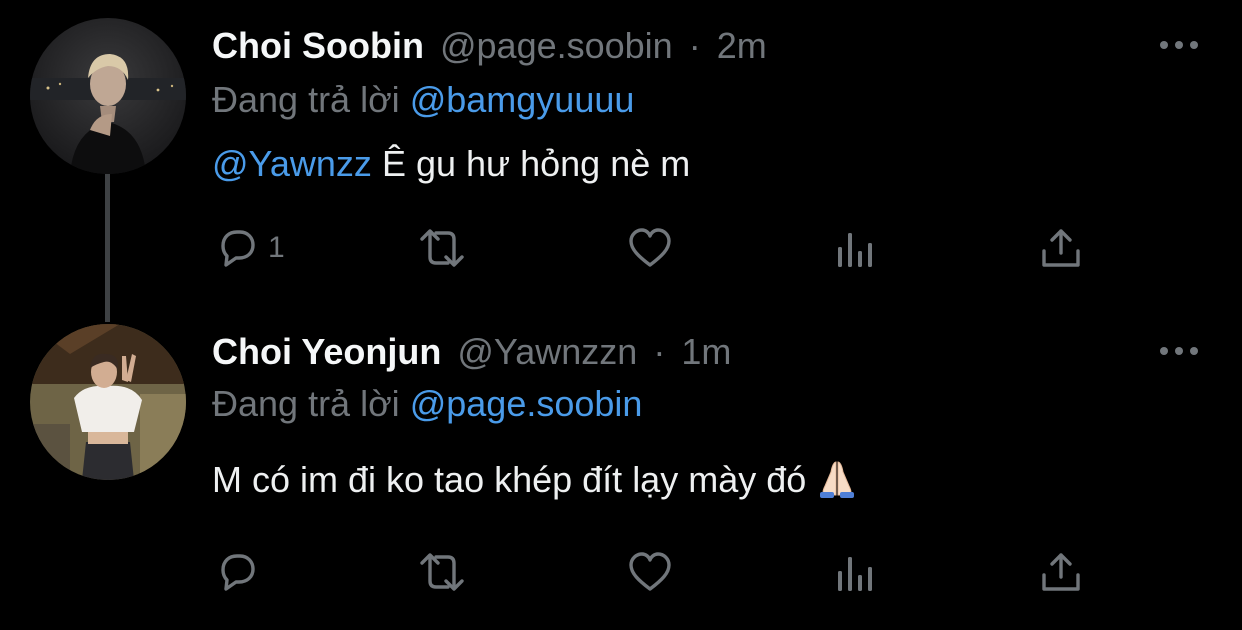  I want to click on display-name: Choi Soobin, so click(318, 45).